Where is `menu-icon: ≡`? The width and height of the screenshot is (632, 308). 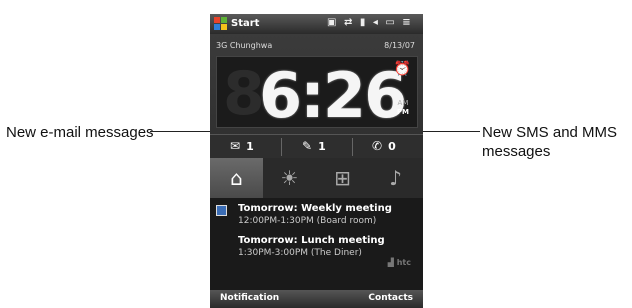 menu-icon: ≡ is located at coordinates (407, 22).